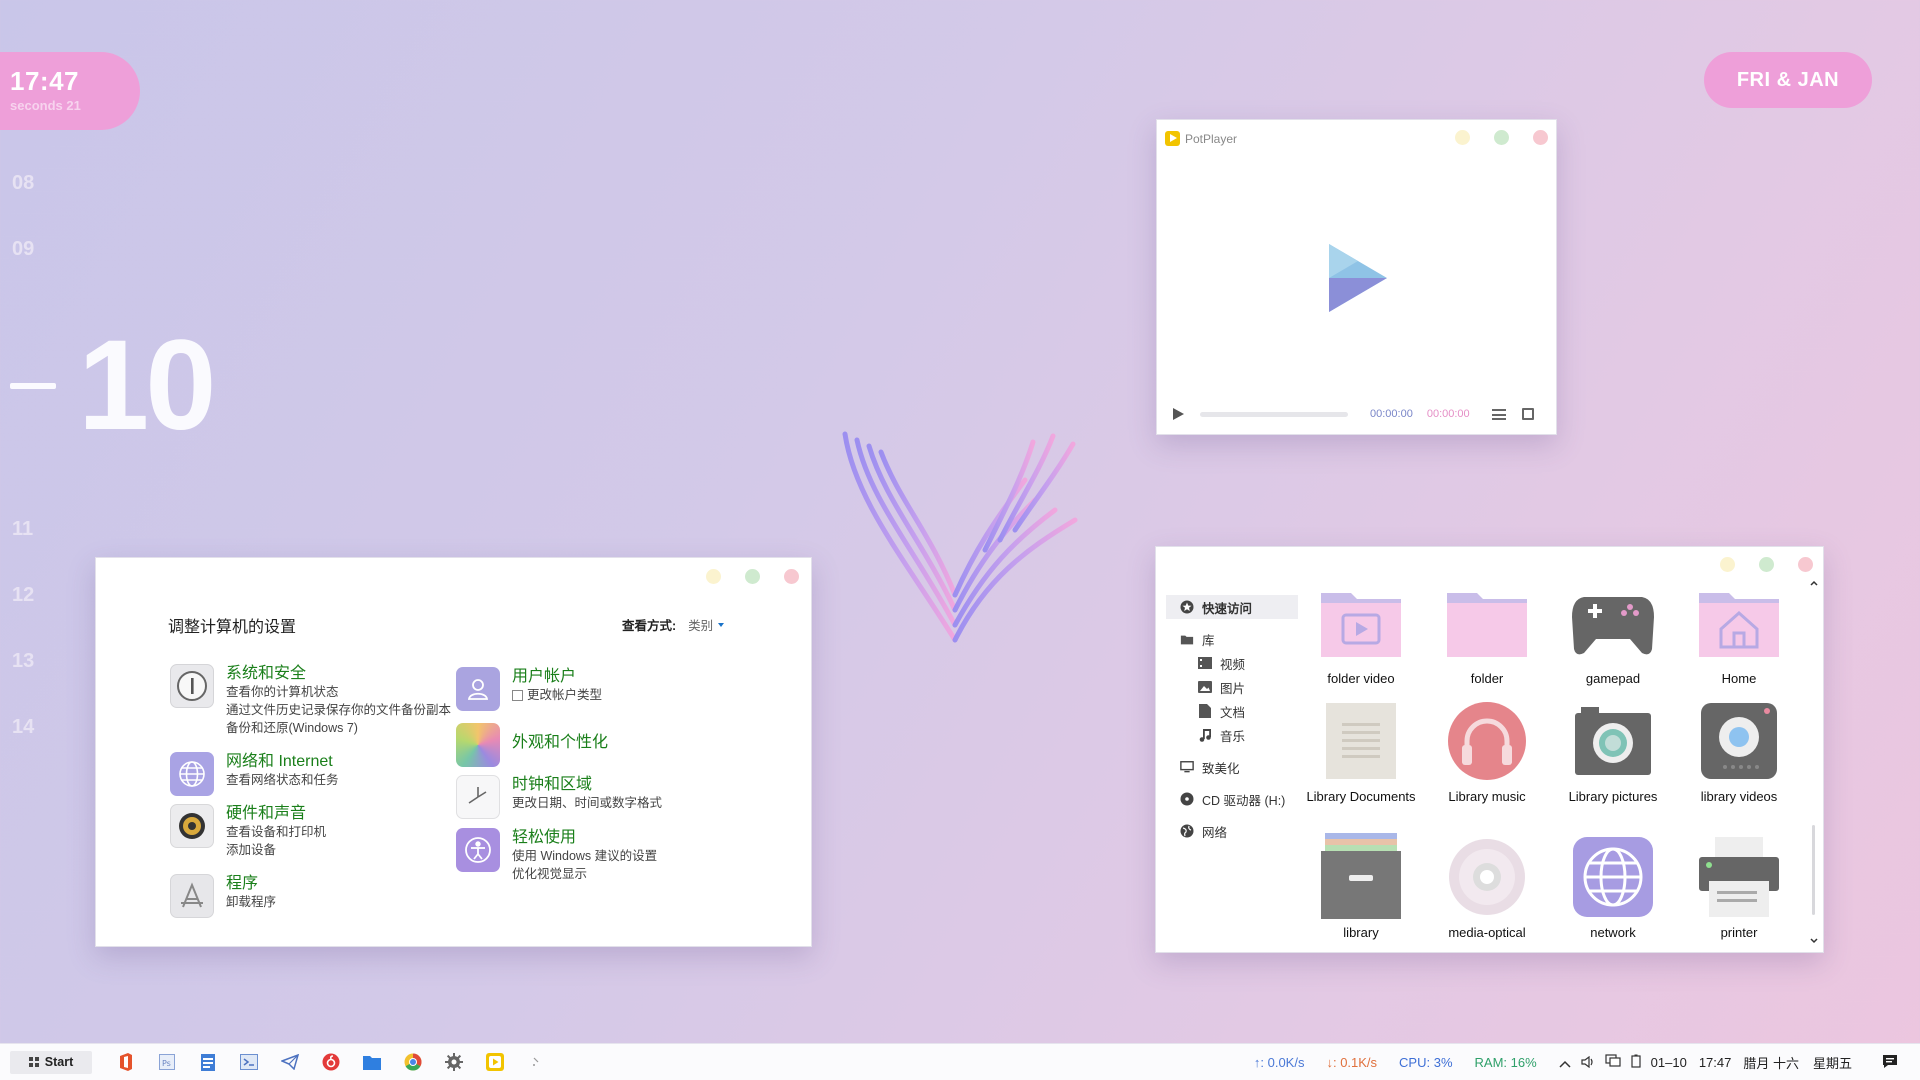 The height and width of the screenshot is (1080, 1920). I want to click on gamepad-icon, so click(1613, 623).